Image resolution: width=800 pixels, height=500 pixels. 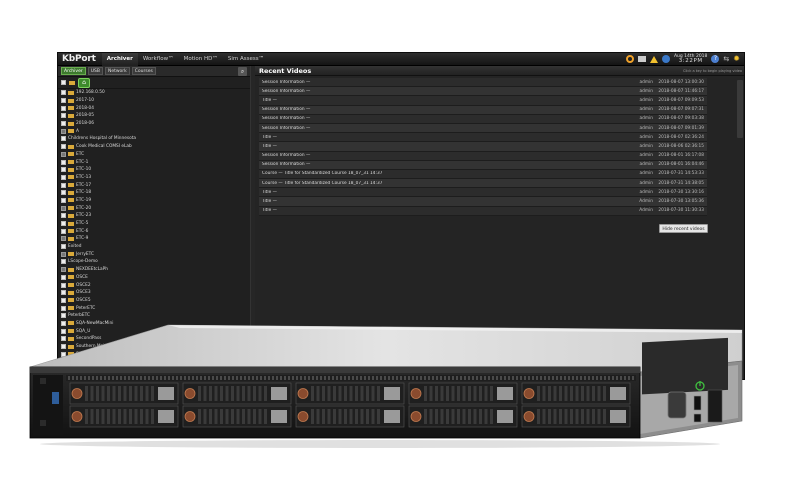 What do you see at coordinates (386, 348) in the screenshot?
I see `server-lid` at bounding box center [386, 348].